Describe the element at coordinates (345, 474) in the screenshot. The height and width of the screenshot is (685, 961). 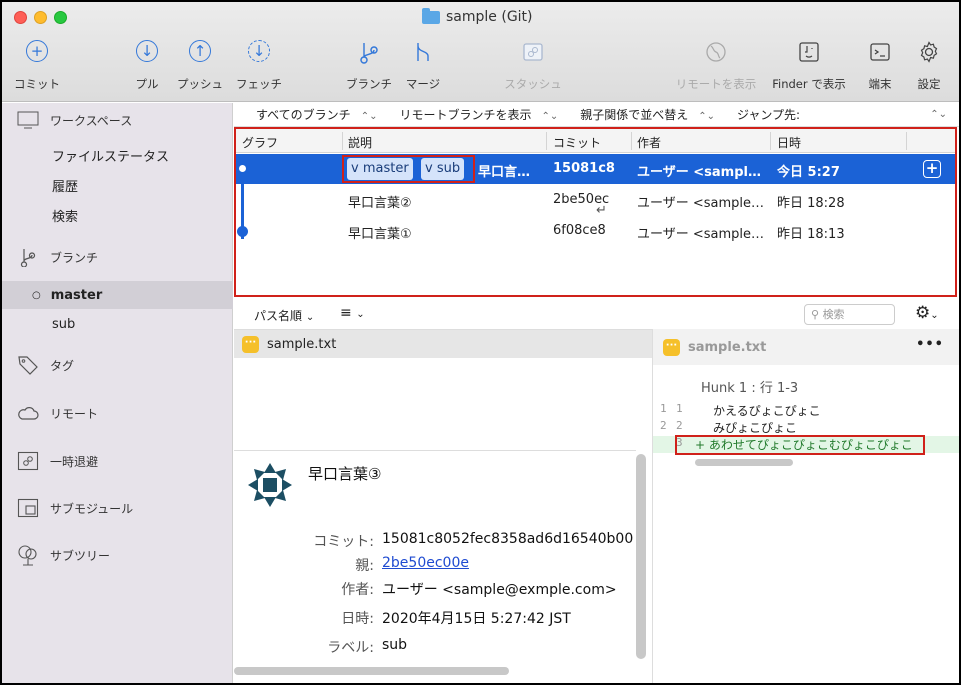
I see `commit-subject: 早口言葉③` at that location.